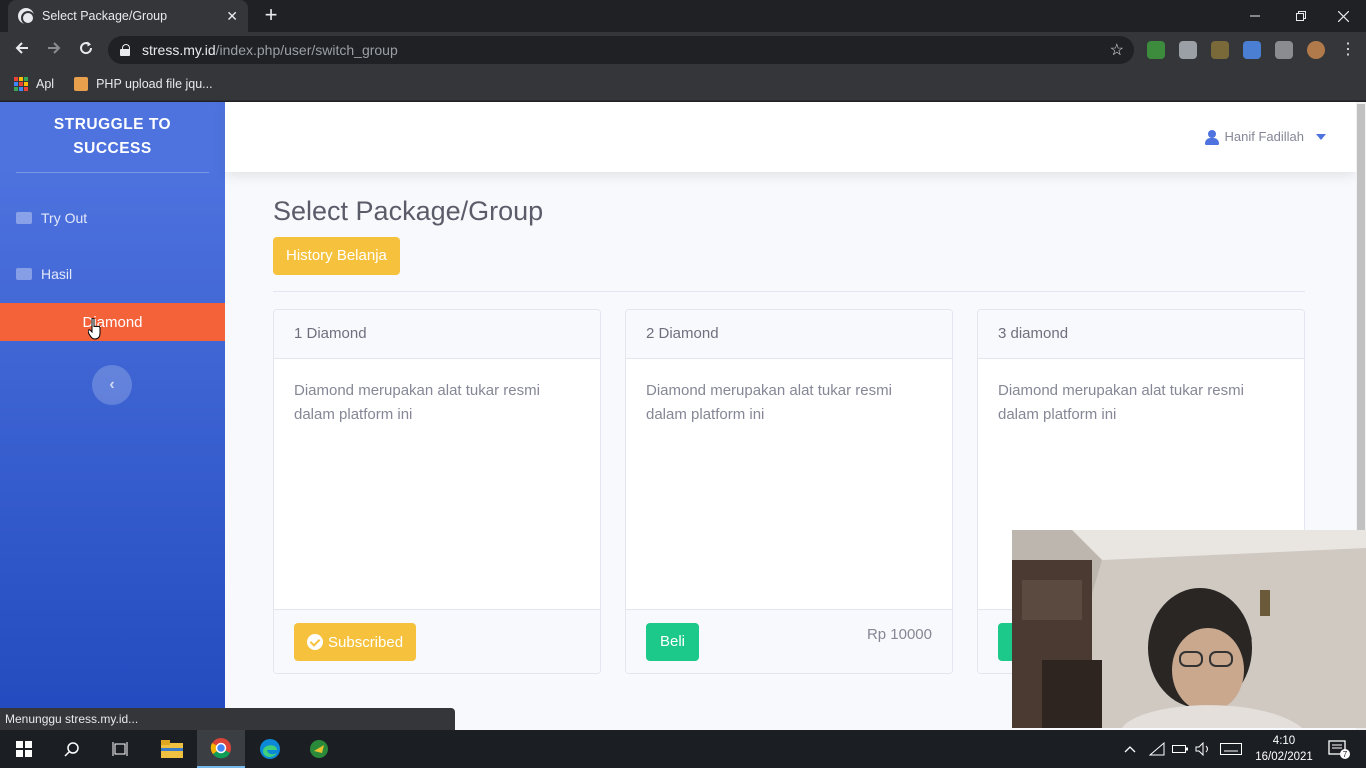  I want to click on bookmark-star-icon: ☆, so click(1117, 50).